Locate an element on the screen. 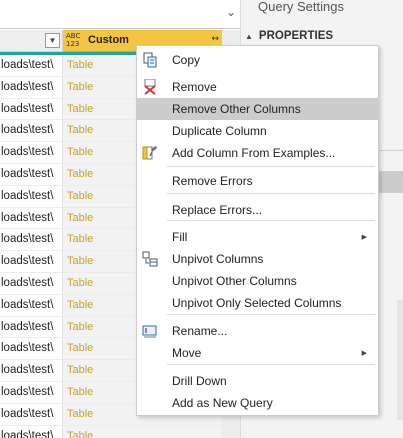 Image resolution: width=403 pixels, height=438 pixels. menu-item-drill-down: Drill Down is located at coordinates (257, 381).